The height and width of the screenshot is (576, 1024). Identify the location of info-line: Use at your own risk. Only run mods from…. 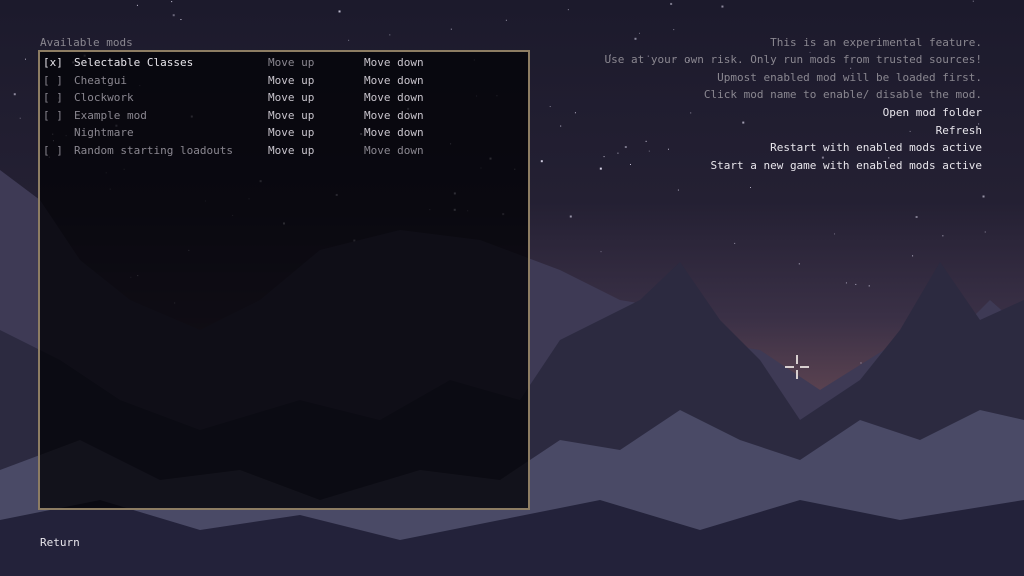
(793, 59).